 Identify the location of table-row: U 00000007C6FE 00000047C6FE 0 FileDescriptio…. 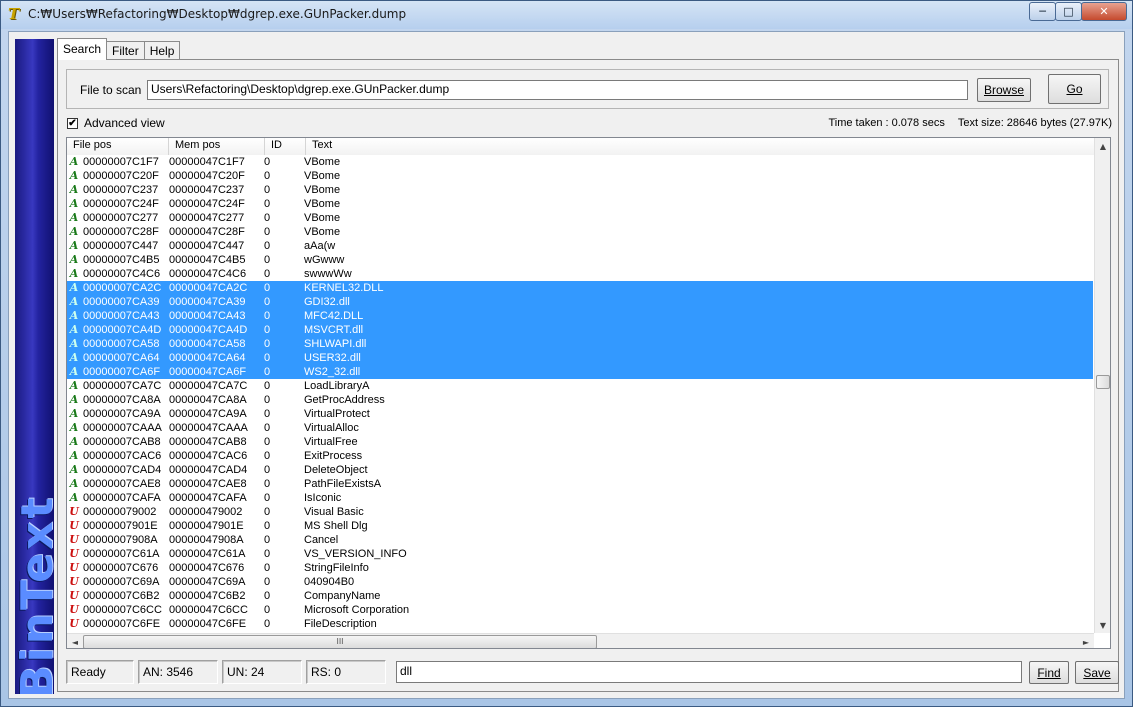
(580, 624).